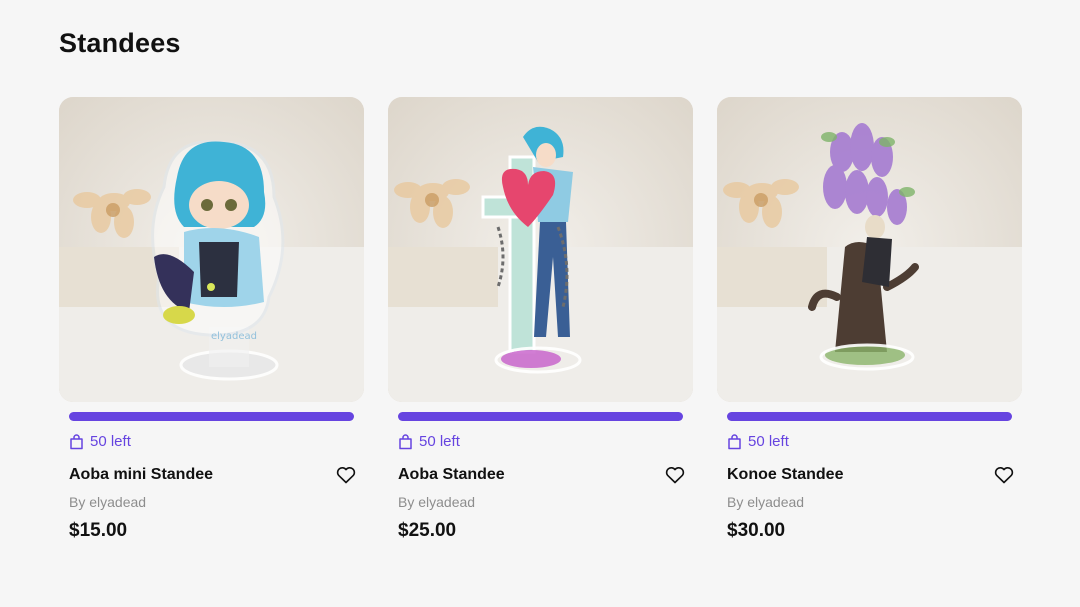 This screenshot has width=1080, height=607. Describe the element at coordinates (120, 43) in the screenshot. I see `section-title: Standees` at that location.